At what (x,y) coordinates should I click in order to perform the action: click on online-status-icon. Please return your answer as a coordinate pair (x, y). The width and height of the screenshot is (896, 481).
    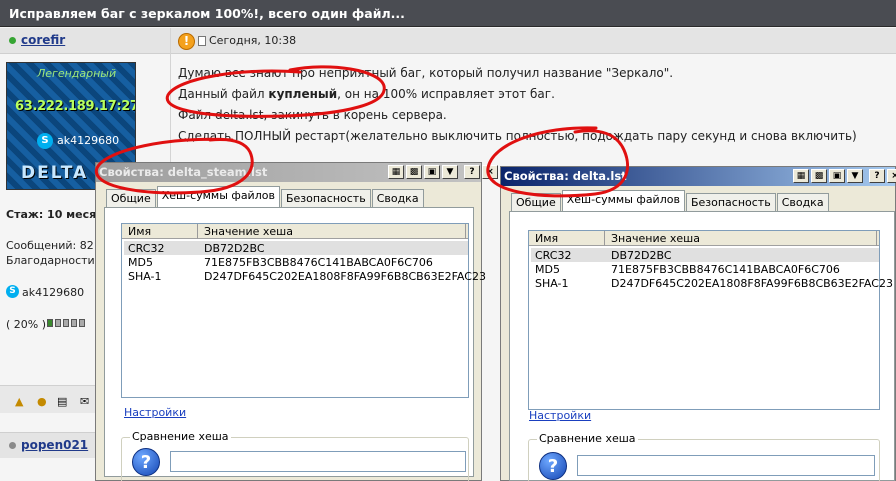
    Looking at the image, I should click on (12, 40).